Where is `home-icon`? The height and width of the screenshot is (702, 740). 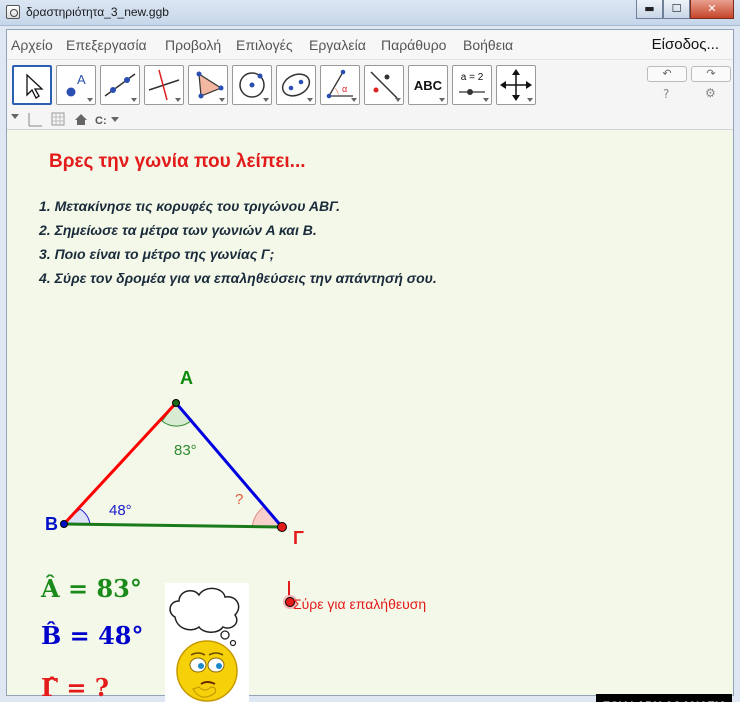
home-icon is located at coordinates (81, 119).